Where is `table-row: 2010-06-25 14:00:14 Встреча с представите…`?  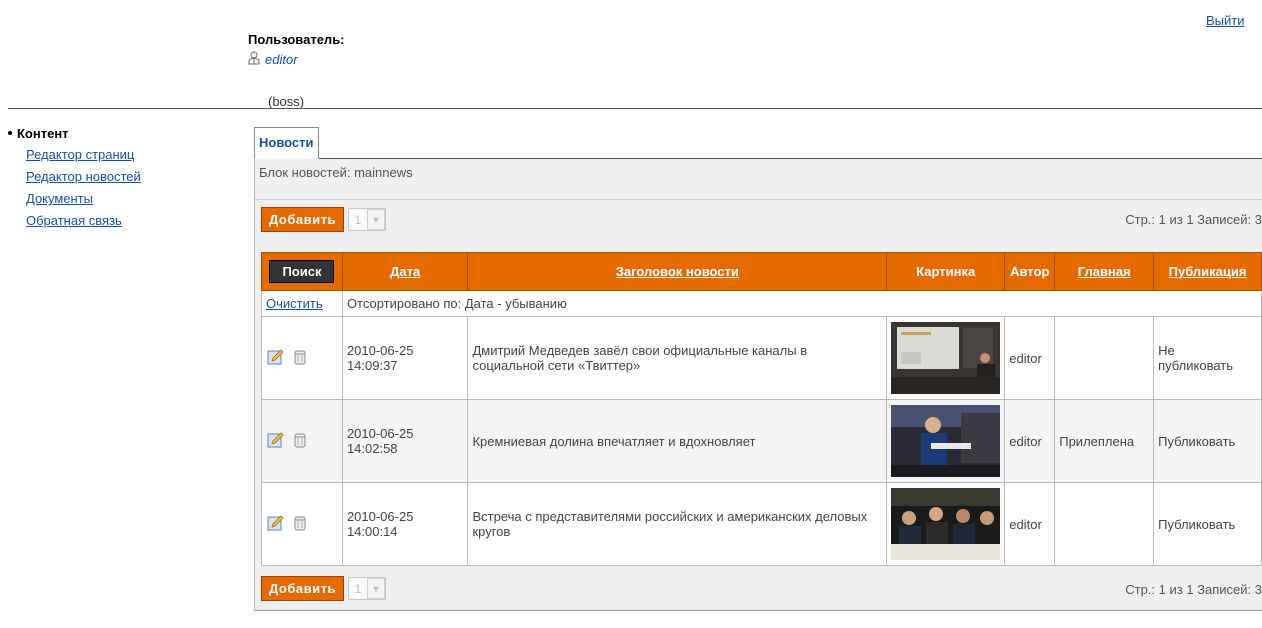
table-row: 2010-06-25 14:00:14 Встреча с представите… is located at coordinates (761, 524).